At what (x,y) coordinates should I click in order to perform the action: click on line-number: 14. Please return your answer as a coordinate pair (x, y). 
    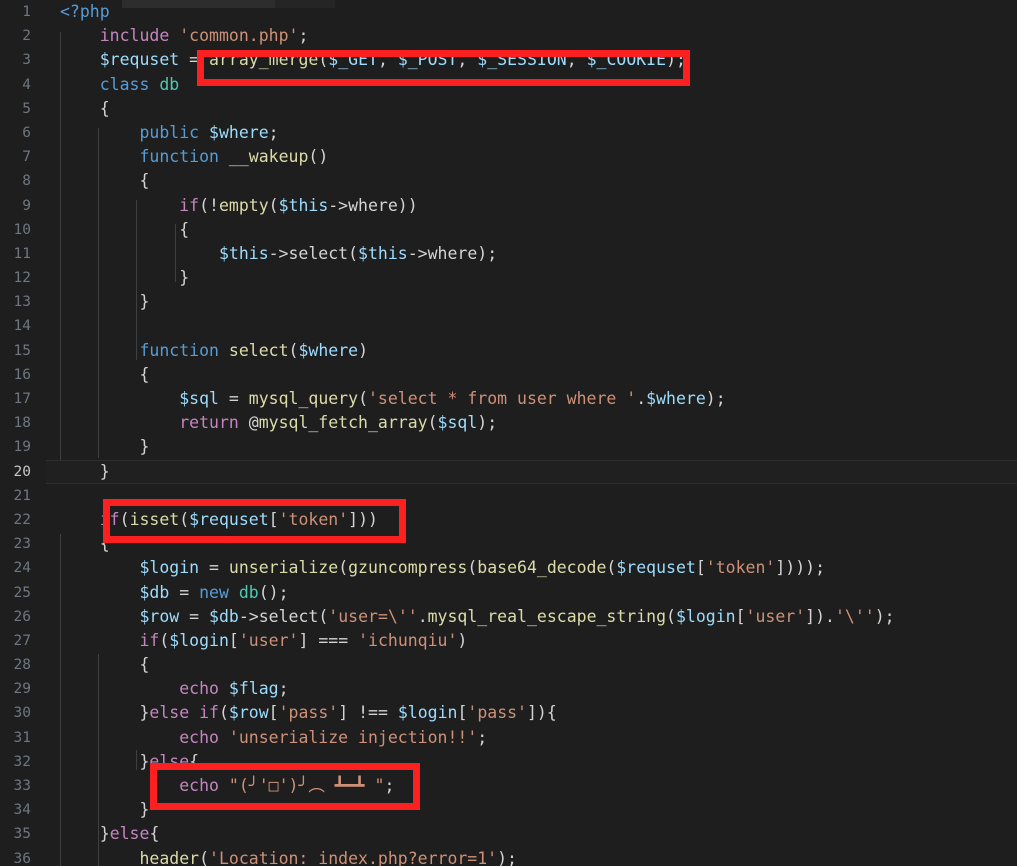
    Looking at the image, I should click on (22, 326).